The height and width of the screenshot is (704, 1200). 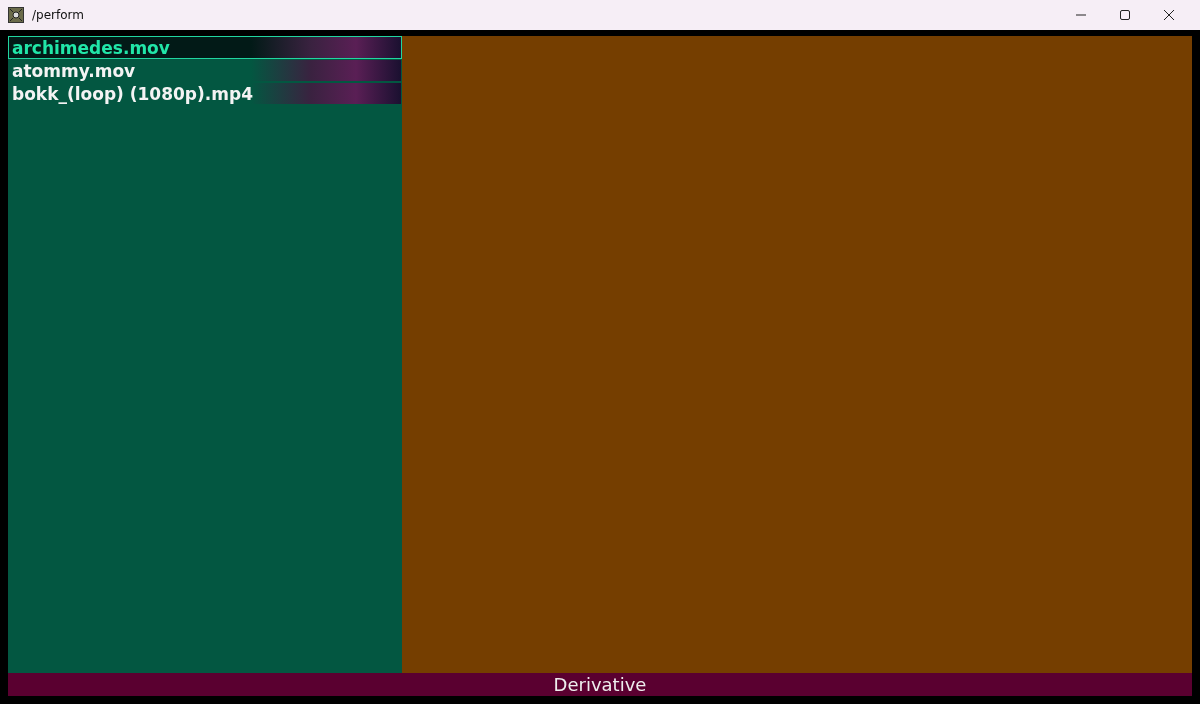 What do you see at coordinates (58, 15) in the screenshot?
I see `window-title: /perform` at bounding box center [58, 15].